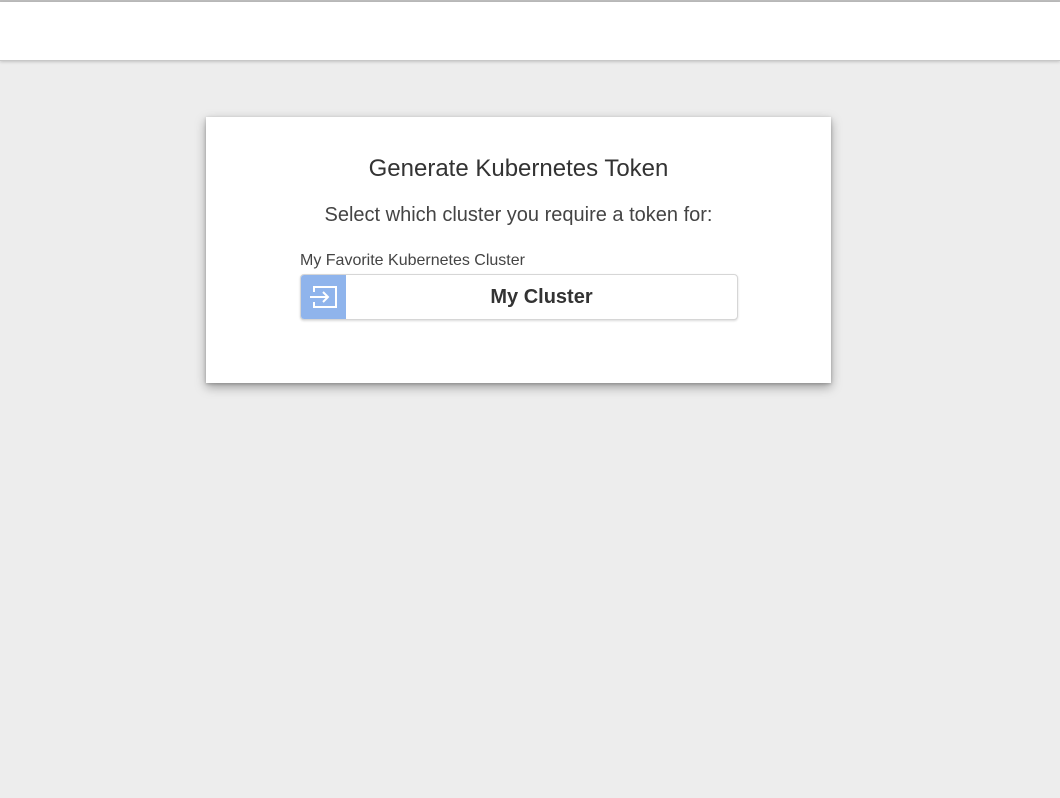 This screenshot has width=1060, height=798. Describe the element at coordinates (541, 296) in the screenshot. I see `cluster-button-label: My Cluster` at that location.